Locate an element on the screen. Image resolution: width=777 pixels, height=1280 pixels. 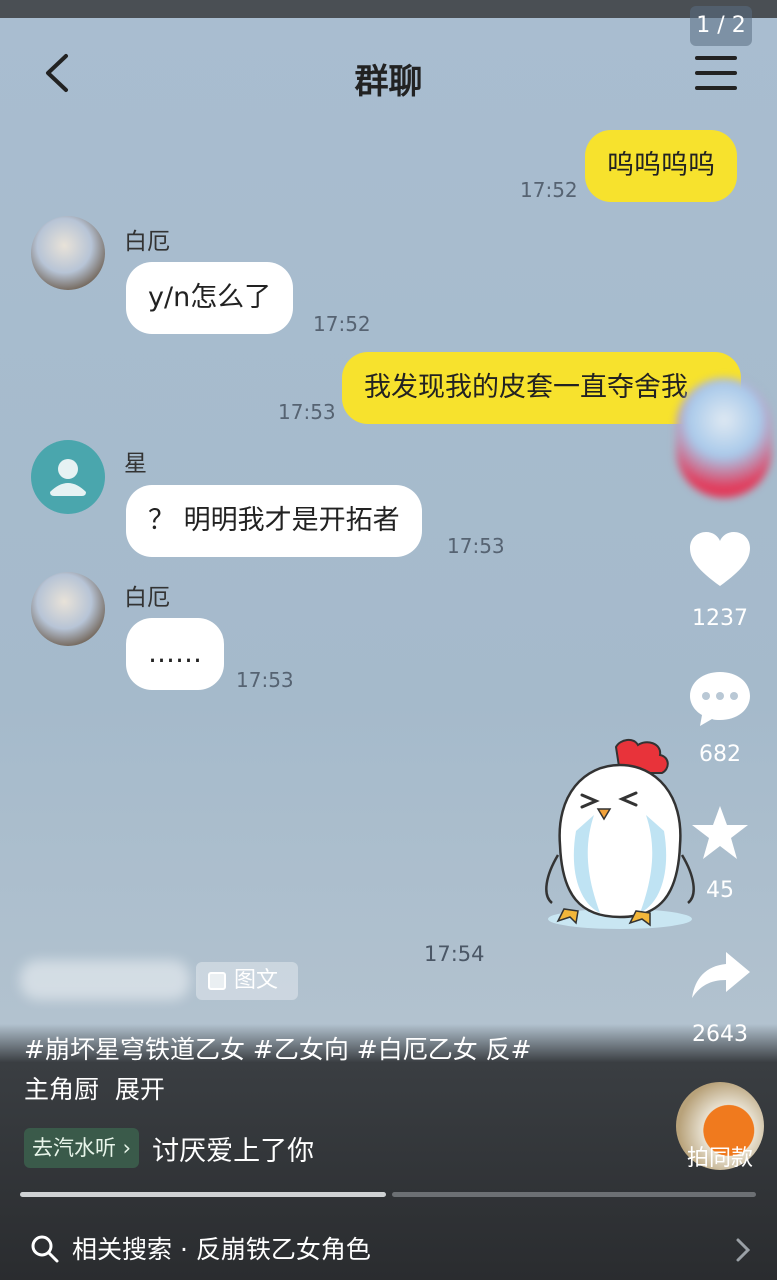
related-search-bar: 相关搜索 · 反崩铁乙女角色 is located at coordinates (388, 1254).